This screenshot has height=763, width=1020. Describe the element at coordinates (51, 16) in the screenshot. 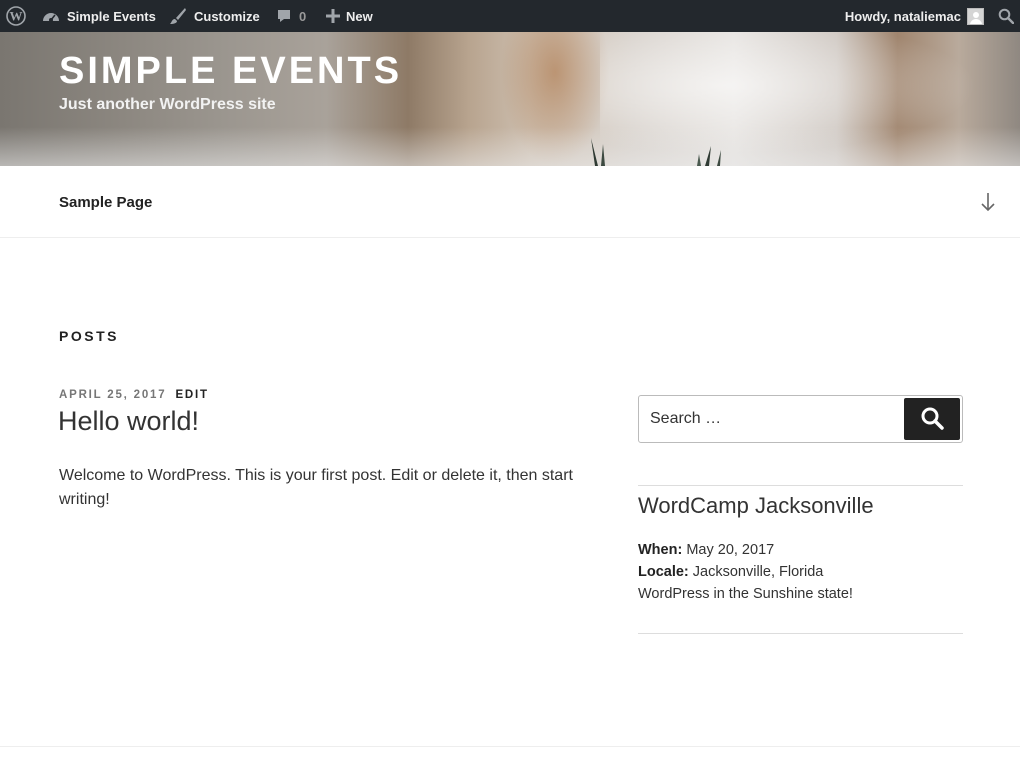

I see `dashboard-icon` at that location.